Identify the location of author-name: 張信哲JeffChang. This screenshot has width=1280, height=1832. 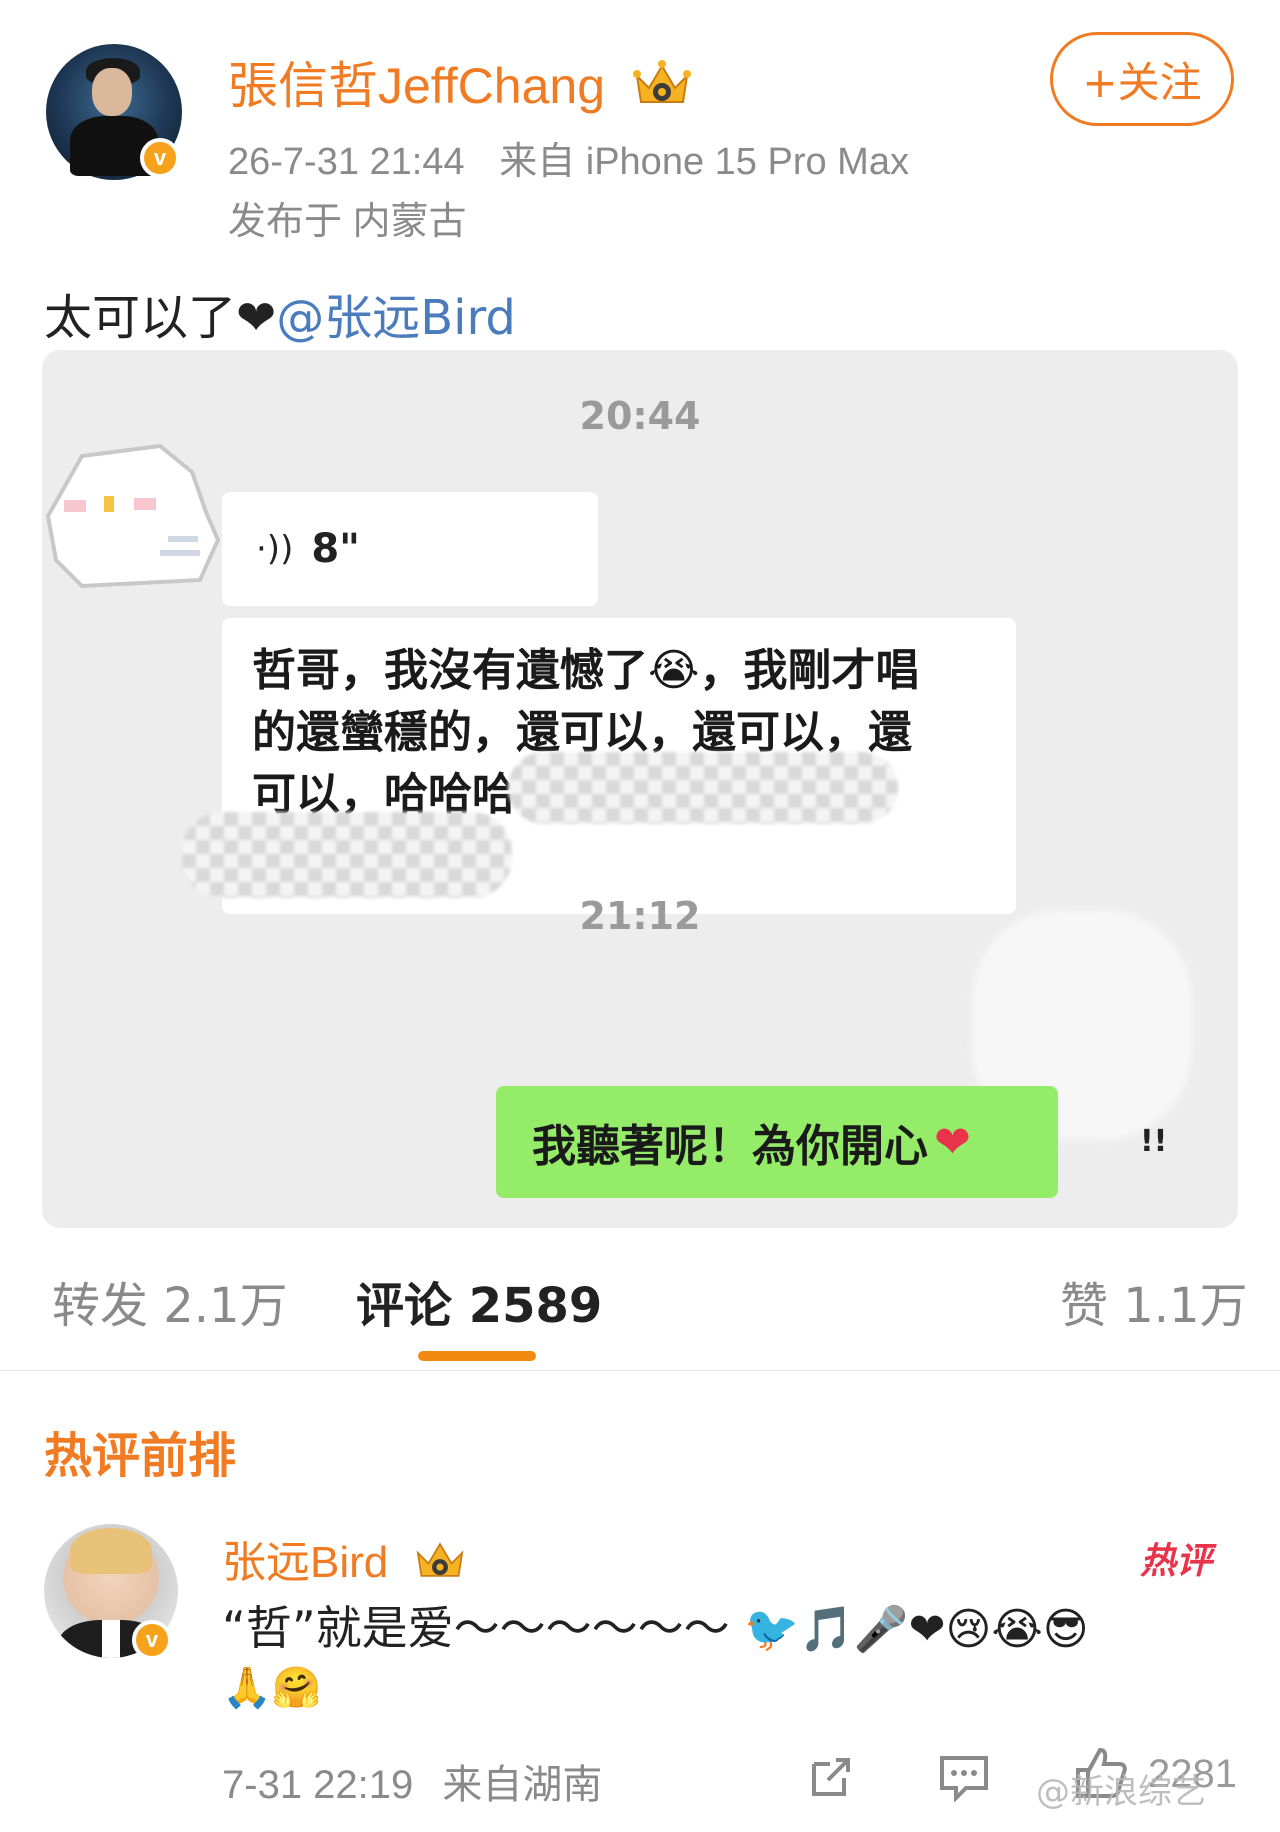
(416, 86).